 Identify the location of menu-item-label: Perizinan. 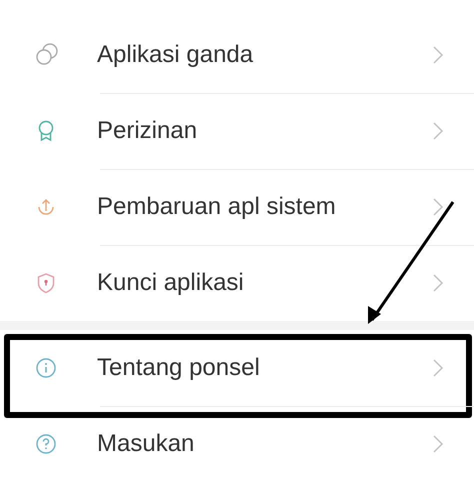
(264, 131).